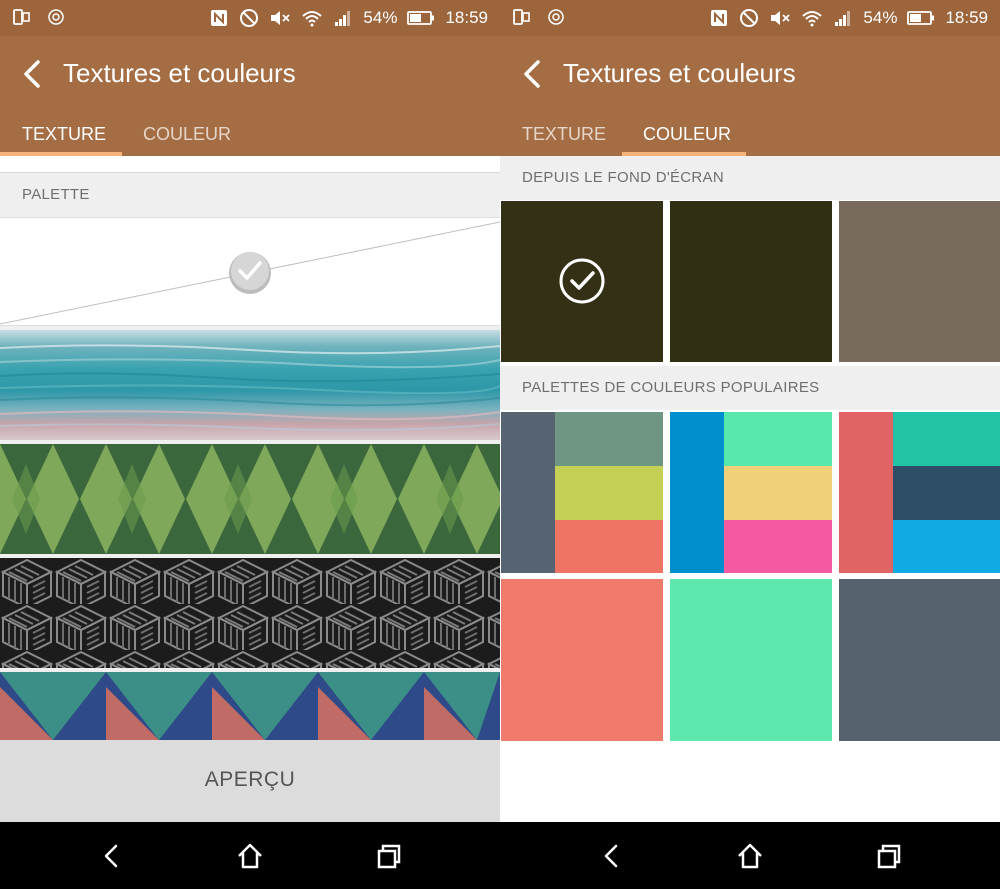 The width and height of the screenshot is (1000, 889). What do you see at coordinates (250, 613) in the screenshot?
I see `texture-black-cubes` at bounding box center [250, 613].